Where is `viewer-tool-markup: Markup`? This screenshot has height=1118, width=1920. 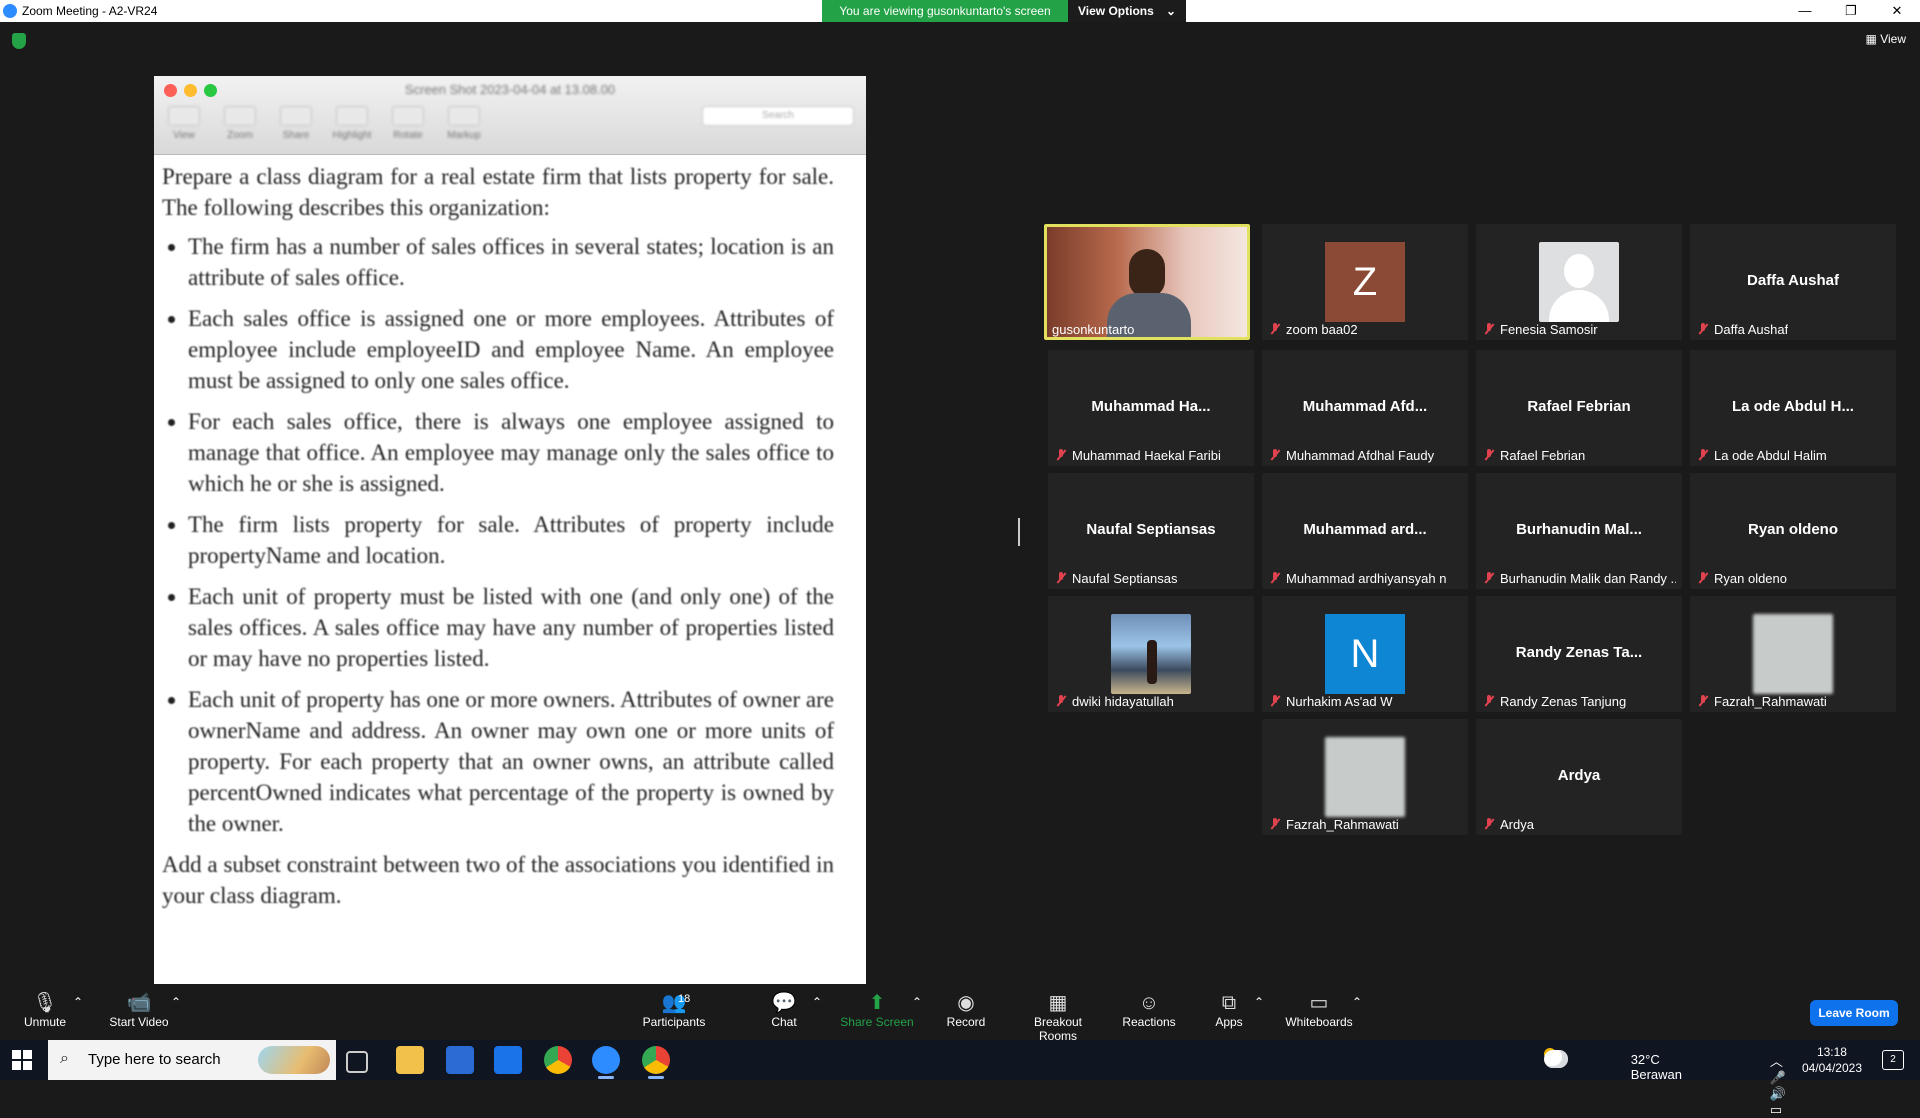
viewer-tool-markup: Markup is located at coordinates (464, 123).